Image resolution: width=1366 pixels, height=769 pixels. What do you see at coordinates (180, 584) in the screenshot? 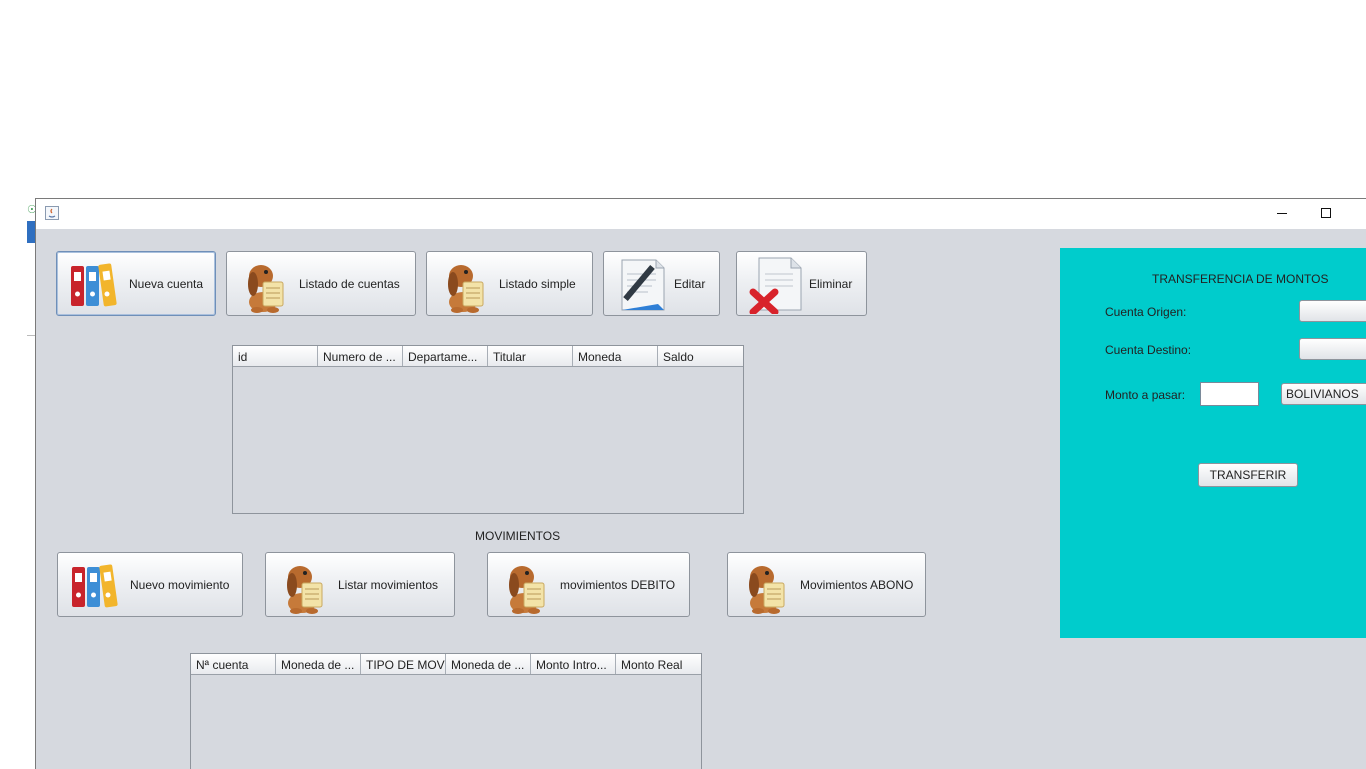
I see `new-movement-label: Nuevo movimiento` at bounding box center [180, 584].